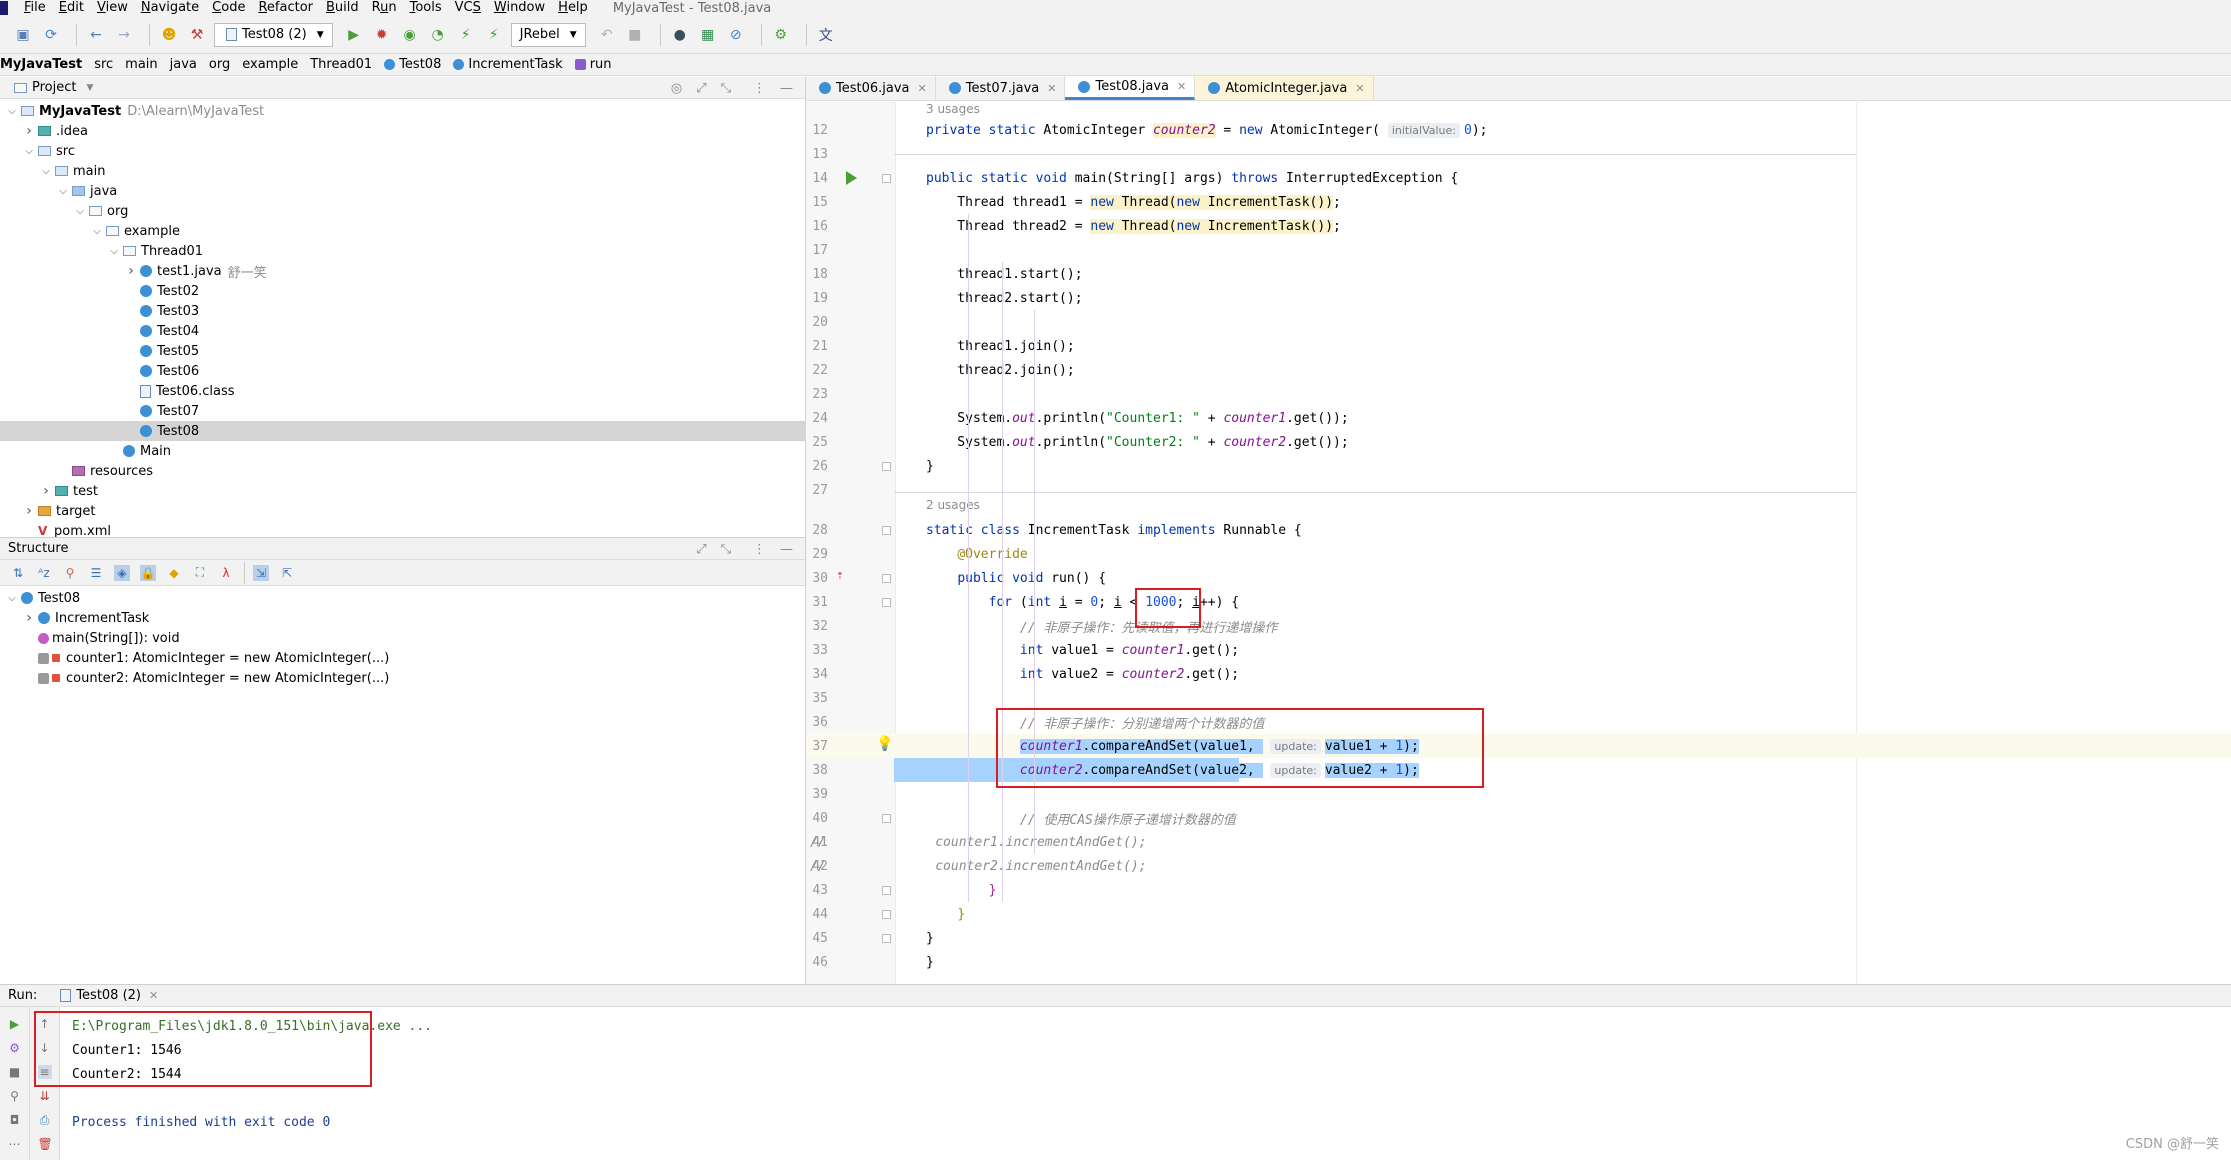 Image resolution: width=2231 pixels, height=1160 pixels. What do you see at coordinates (403, 171) in the screenshot?
I see `tree-item: ⌵ main` at bounding box center [403, 171].